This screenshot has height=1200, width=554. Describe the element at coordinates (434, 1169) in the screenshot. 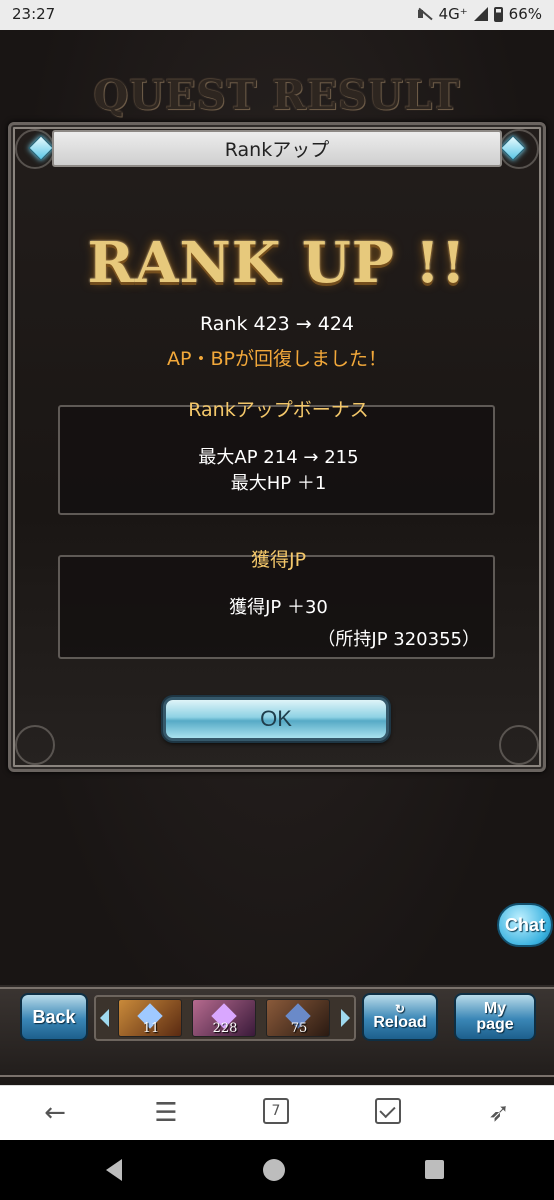

I see `nav-recents-icon` at that location.